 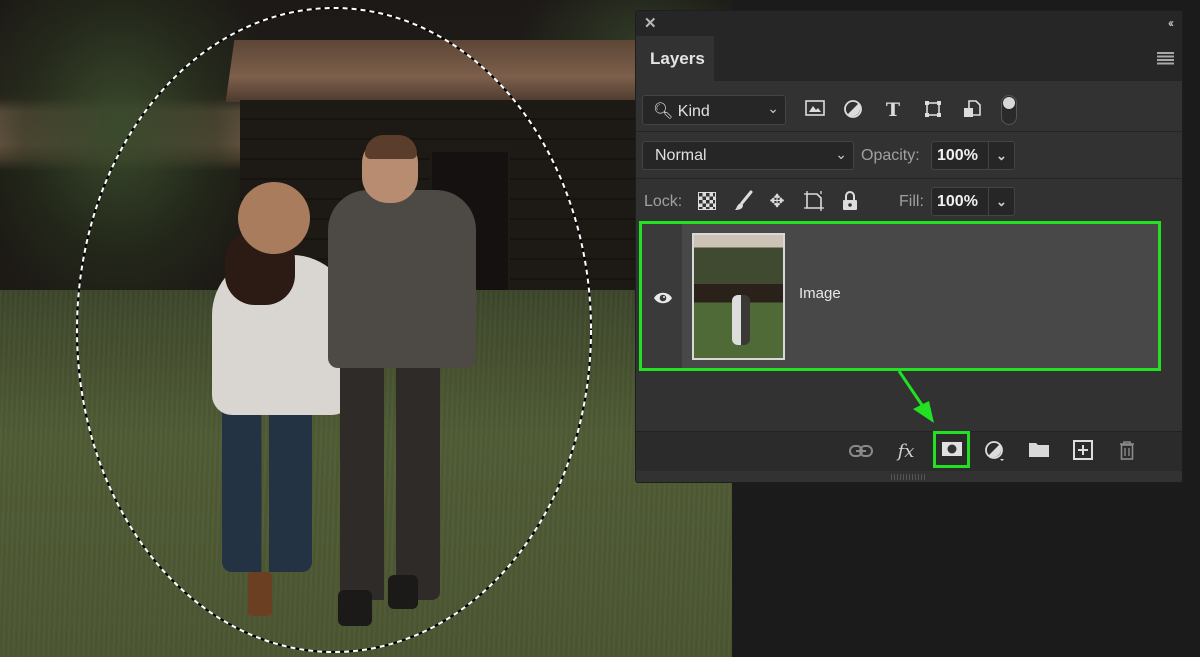 What do you see at coordinates (915, 396) in the screenshot?
I see `annotation-arrow` at bounding box center [915, 396].